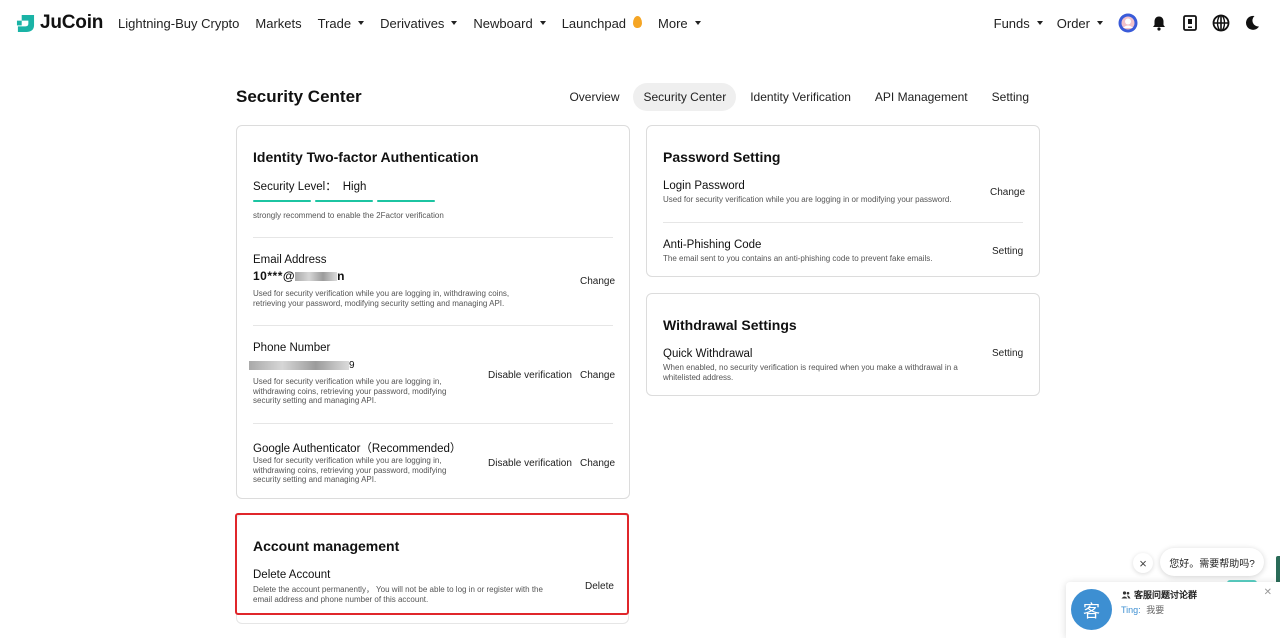  I want to click on chat-greeting-bubble: 您好。需要帮助吗?, so click(1212, 562).